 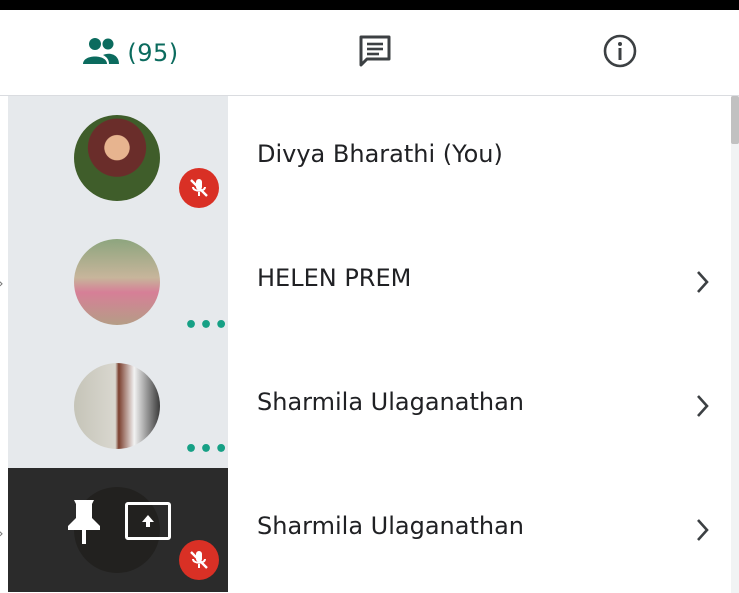 I want to click on scrollbar-thumb, so click(x=735, y=120).